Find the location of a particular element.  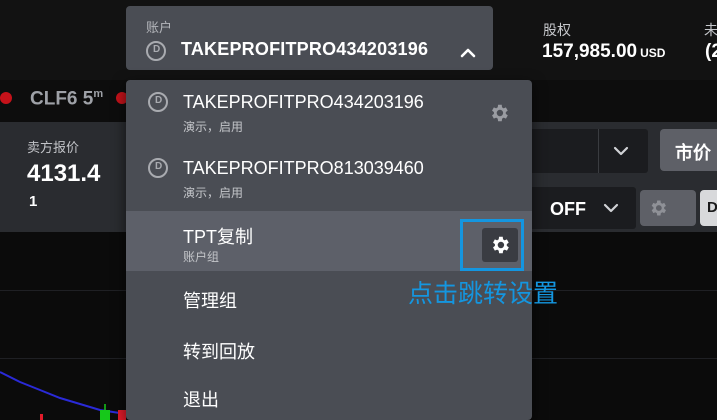

bid-label: 卖方报价 is located at coordinates (53, 147).